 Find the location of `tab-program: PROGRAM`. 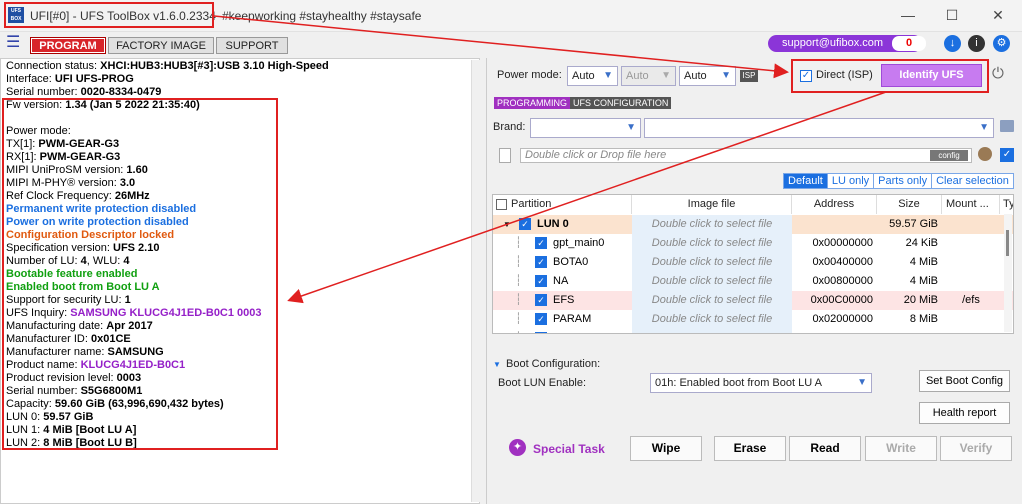

tab-program: PROGRAM is located at coordinates (68, 45).